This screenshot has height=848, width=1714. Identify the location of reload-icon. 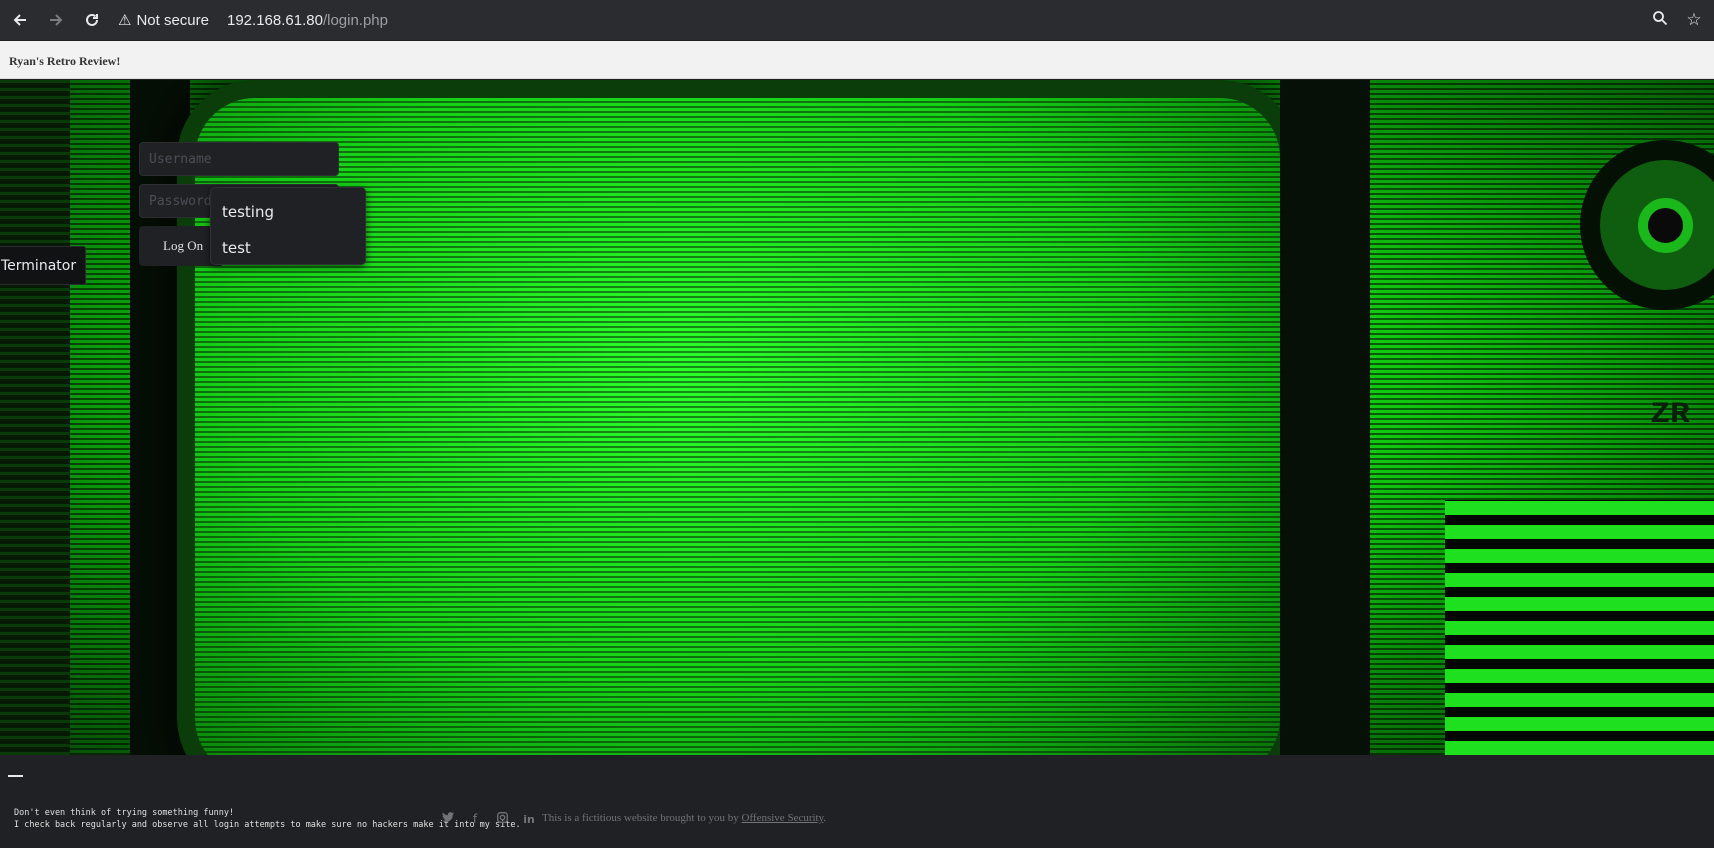
(92, 19).